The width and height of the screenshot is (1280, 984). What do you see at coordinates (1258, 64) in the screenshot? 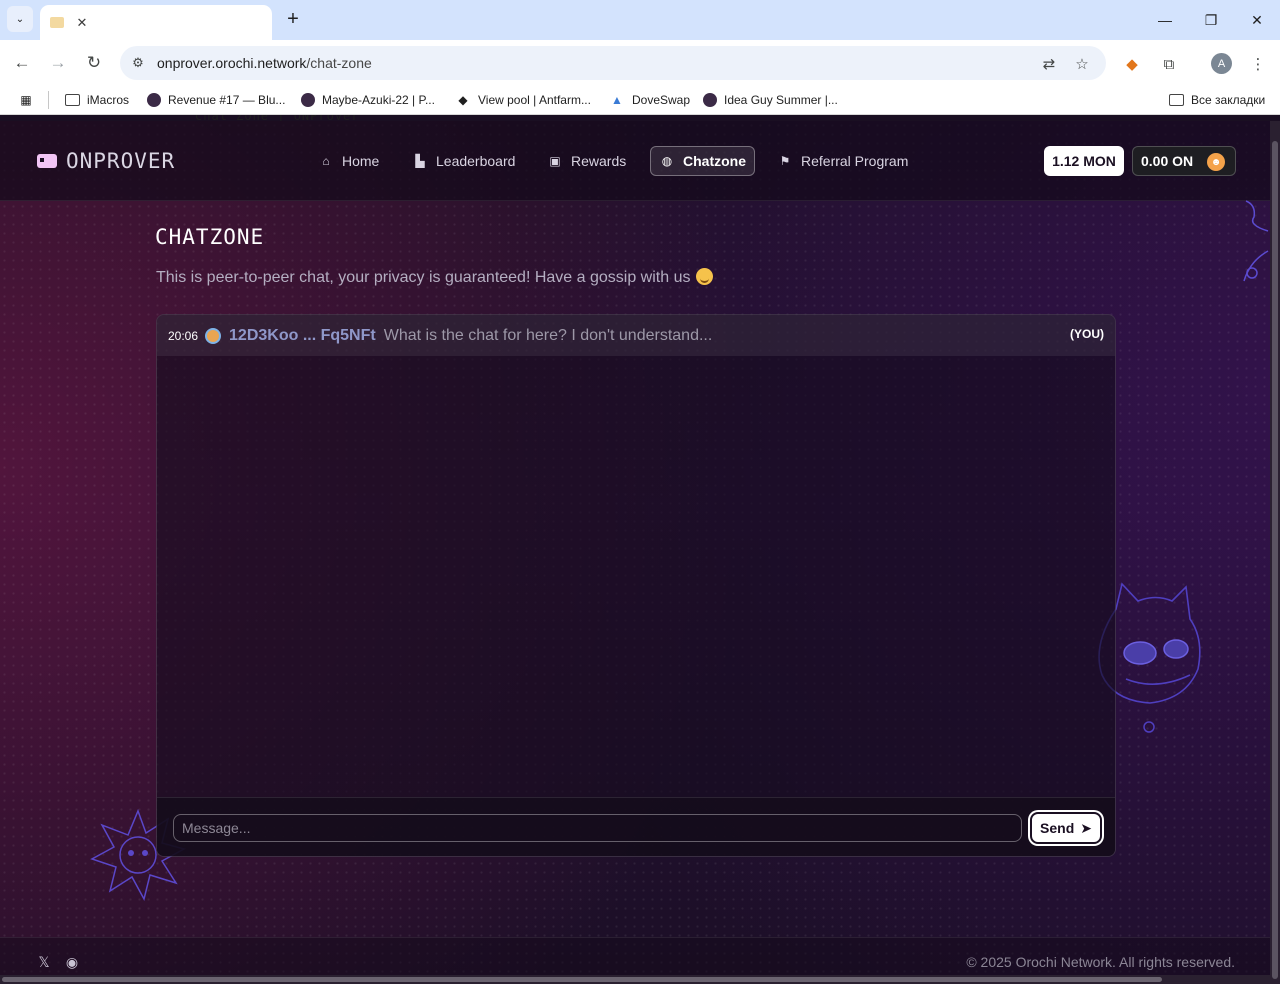
I see `browser-menu-icon: ⋮` at bounding box center [1258, 64].